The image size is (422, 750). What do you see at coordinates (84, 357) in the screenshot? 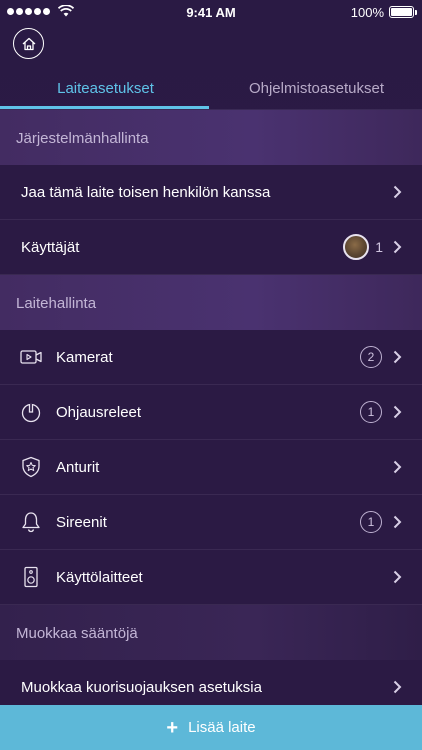
I see `cameras-label: Kamerat` at bounding box center [84, 357].